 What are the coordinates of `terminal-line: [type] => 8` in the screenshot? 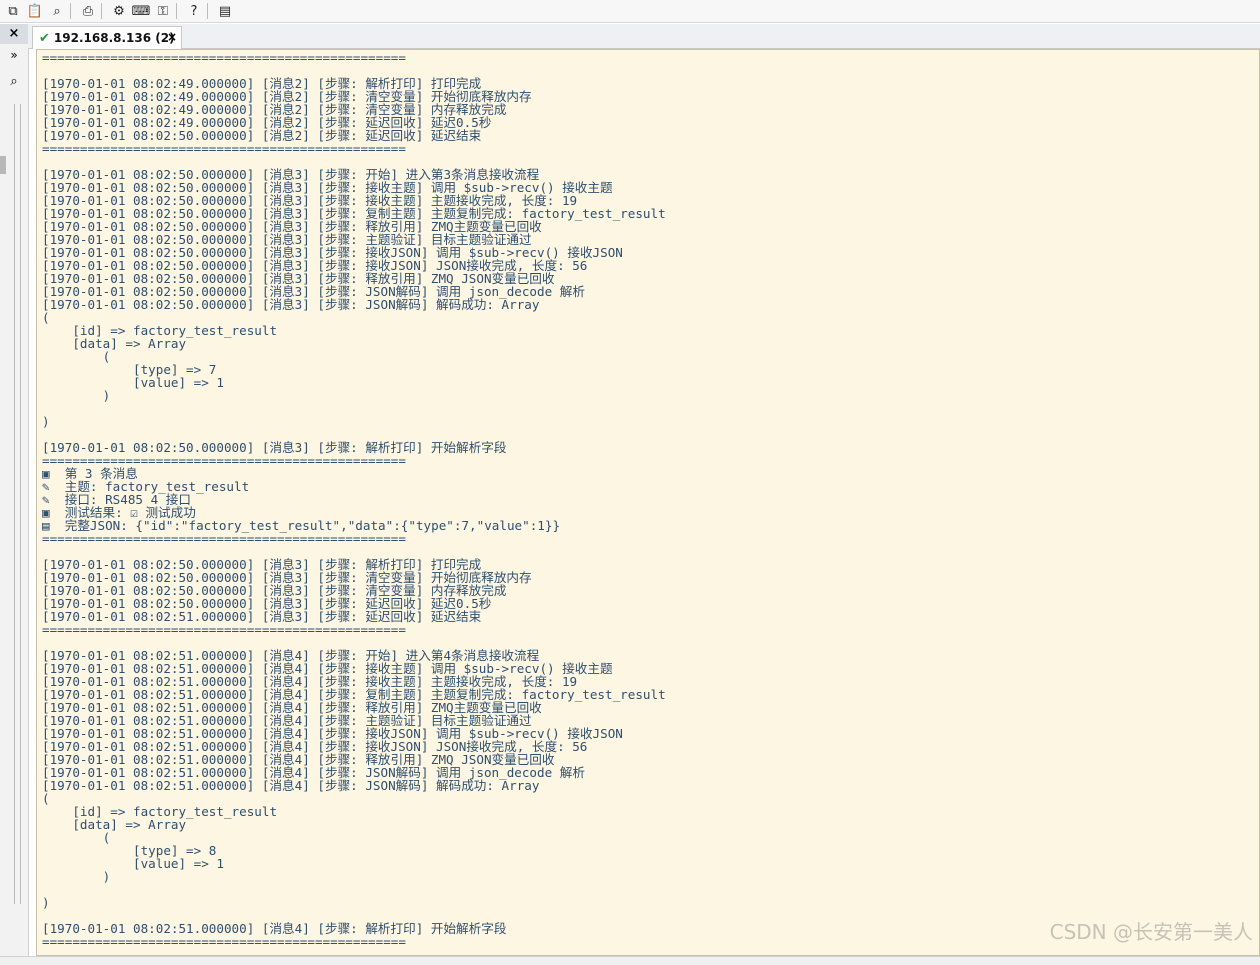 It's located at (129, 850).